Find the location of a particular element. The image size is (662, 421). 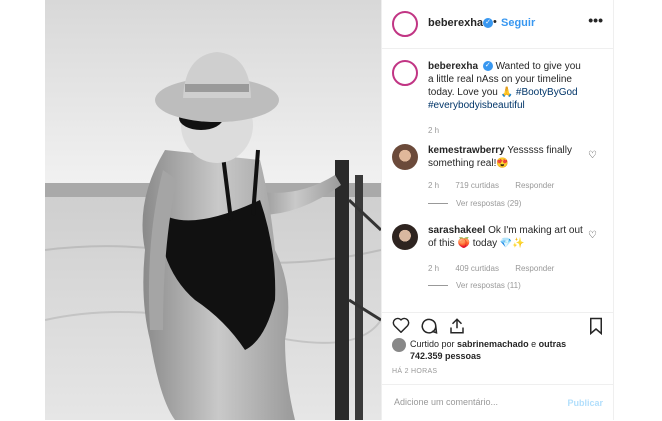

comment-meta: 2 h 409 curtidas Responder is located at coordinates (498, 268).